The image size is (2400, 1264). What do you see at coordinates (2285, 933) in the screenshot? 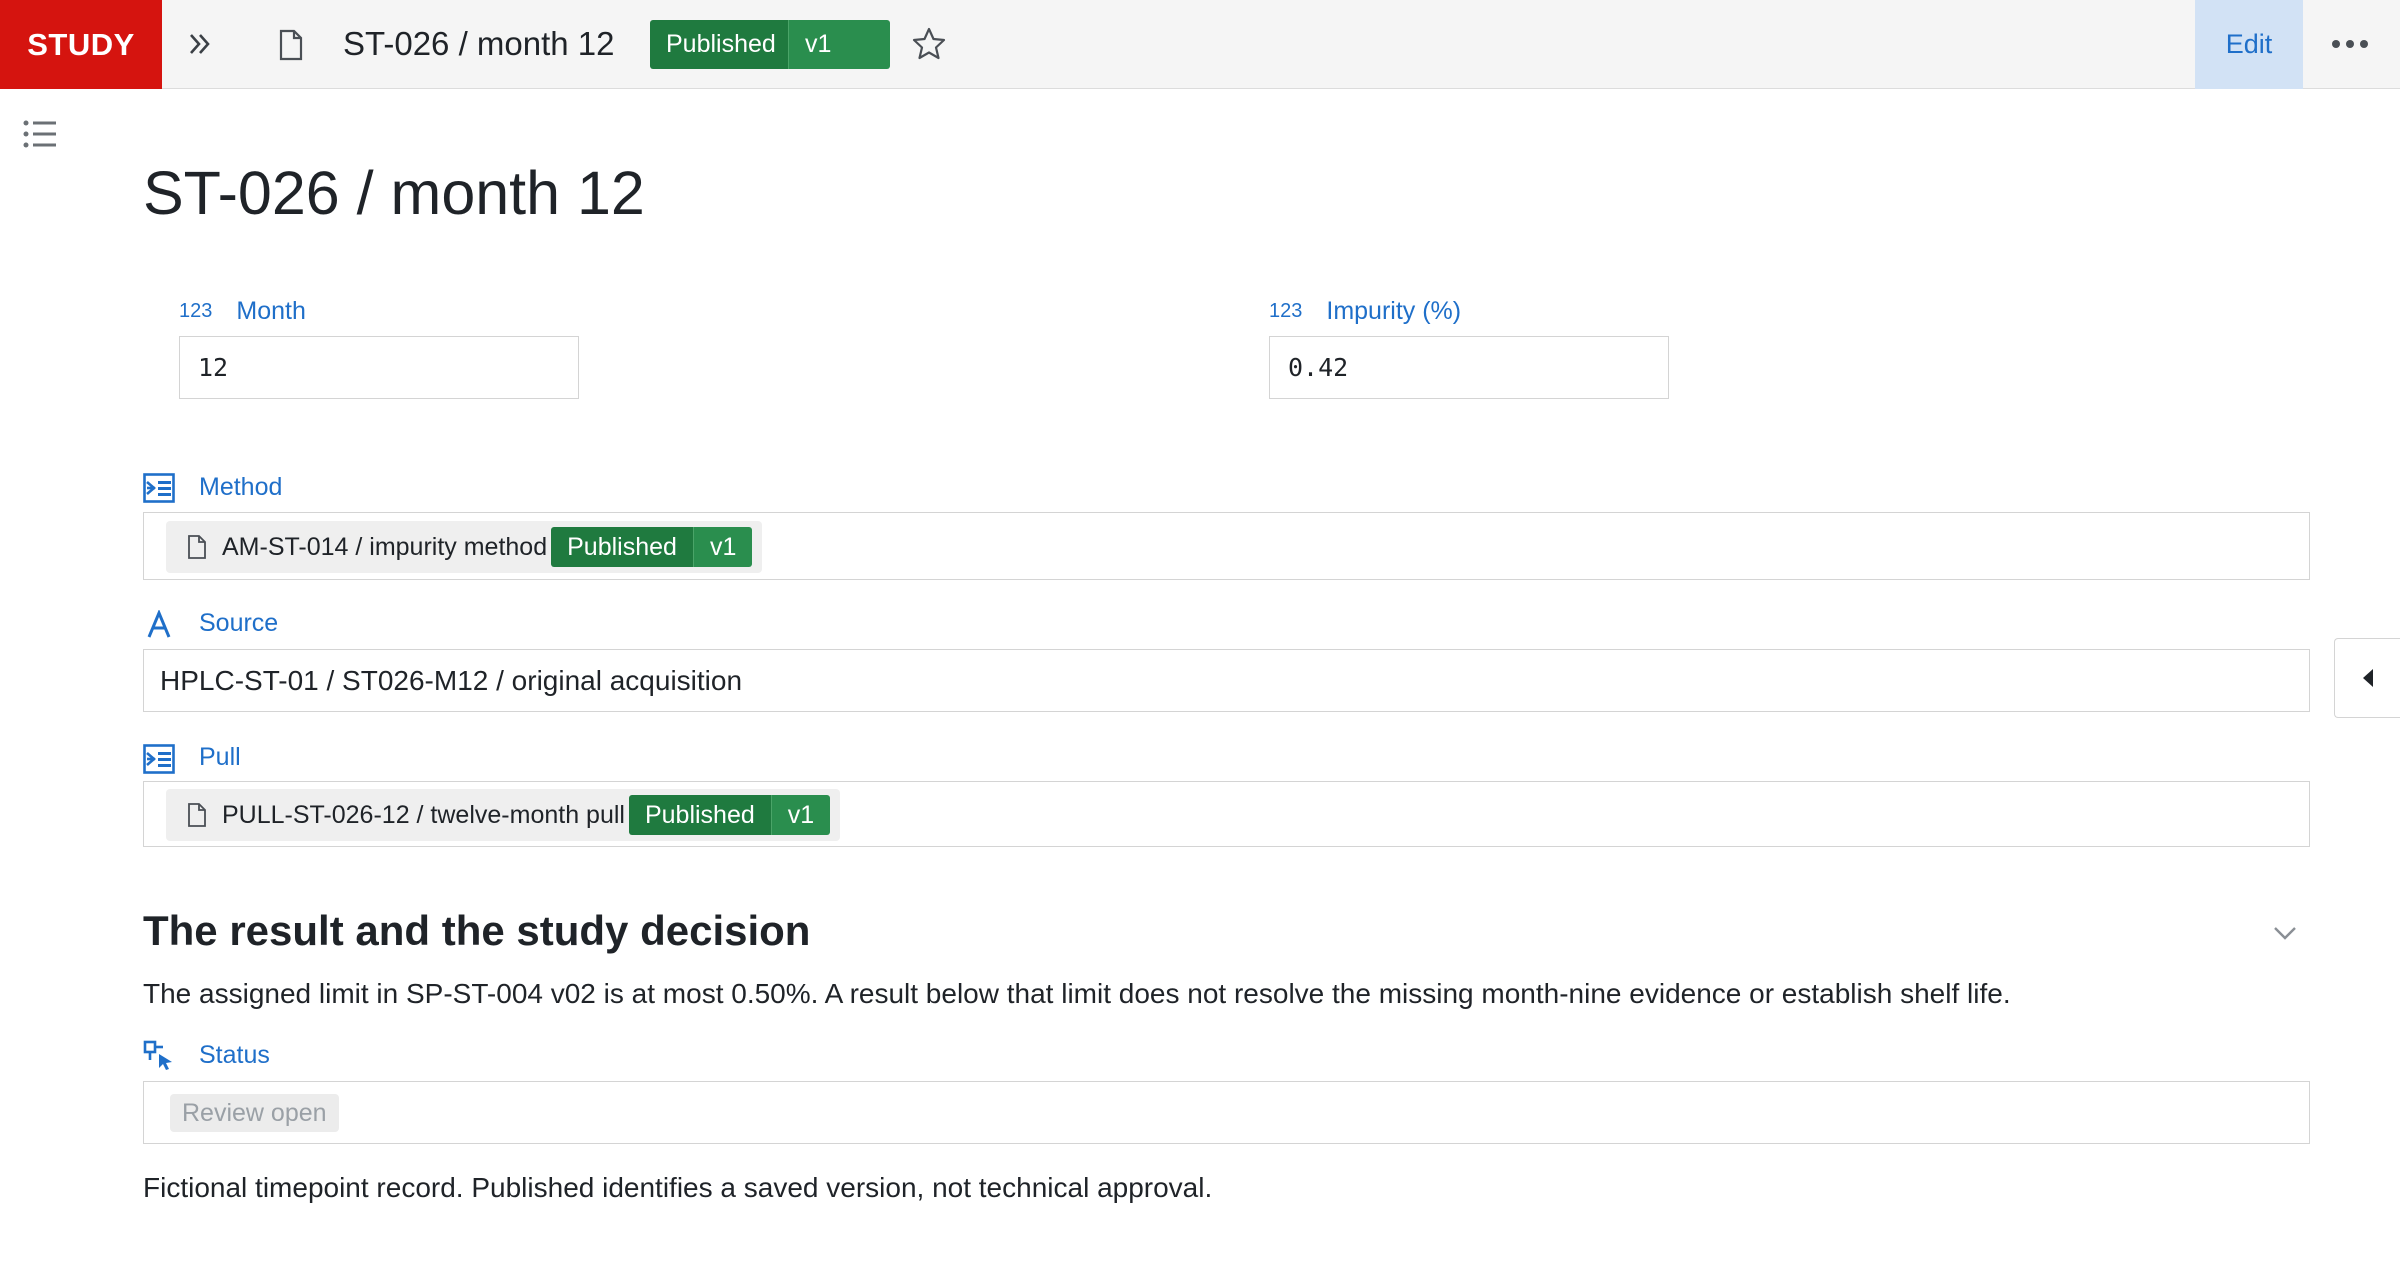
I see `chevron-down-icon` at bounding box center [2285, 933].